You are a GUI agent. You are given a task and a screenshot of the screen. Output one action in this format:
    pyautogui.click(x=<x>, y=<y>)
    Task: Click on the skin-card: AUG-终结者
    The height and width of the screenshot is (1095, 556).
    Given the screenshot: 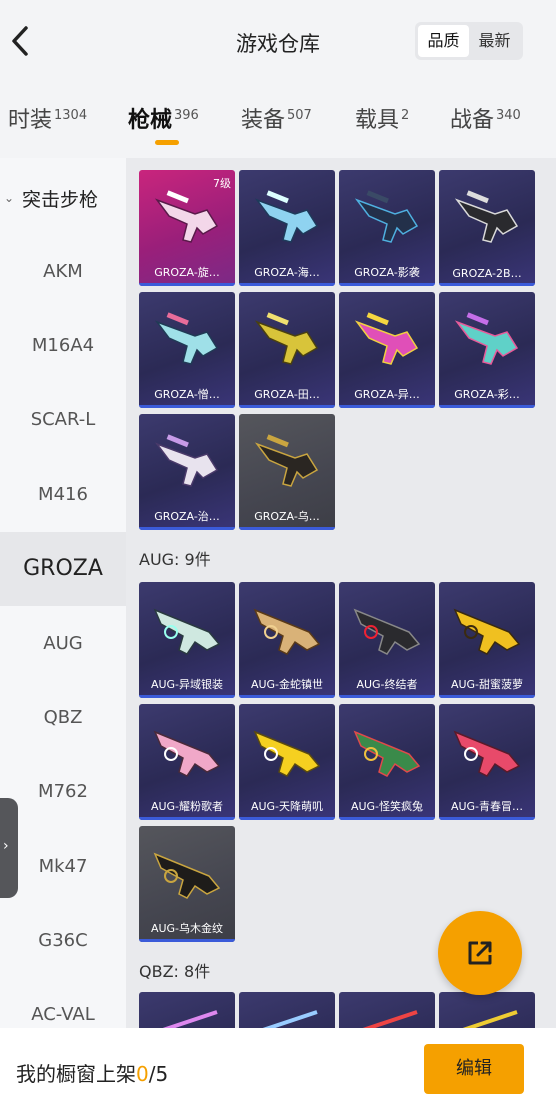 What is the action you would take?
    pyautogui.click(x=387, y=640)
    